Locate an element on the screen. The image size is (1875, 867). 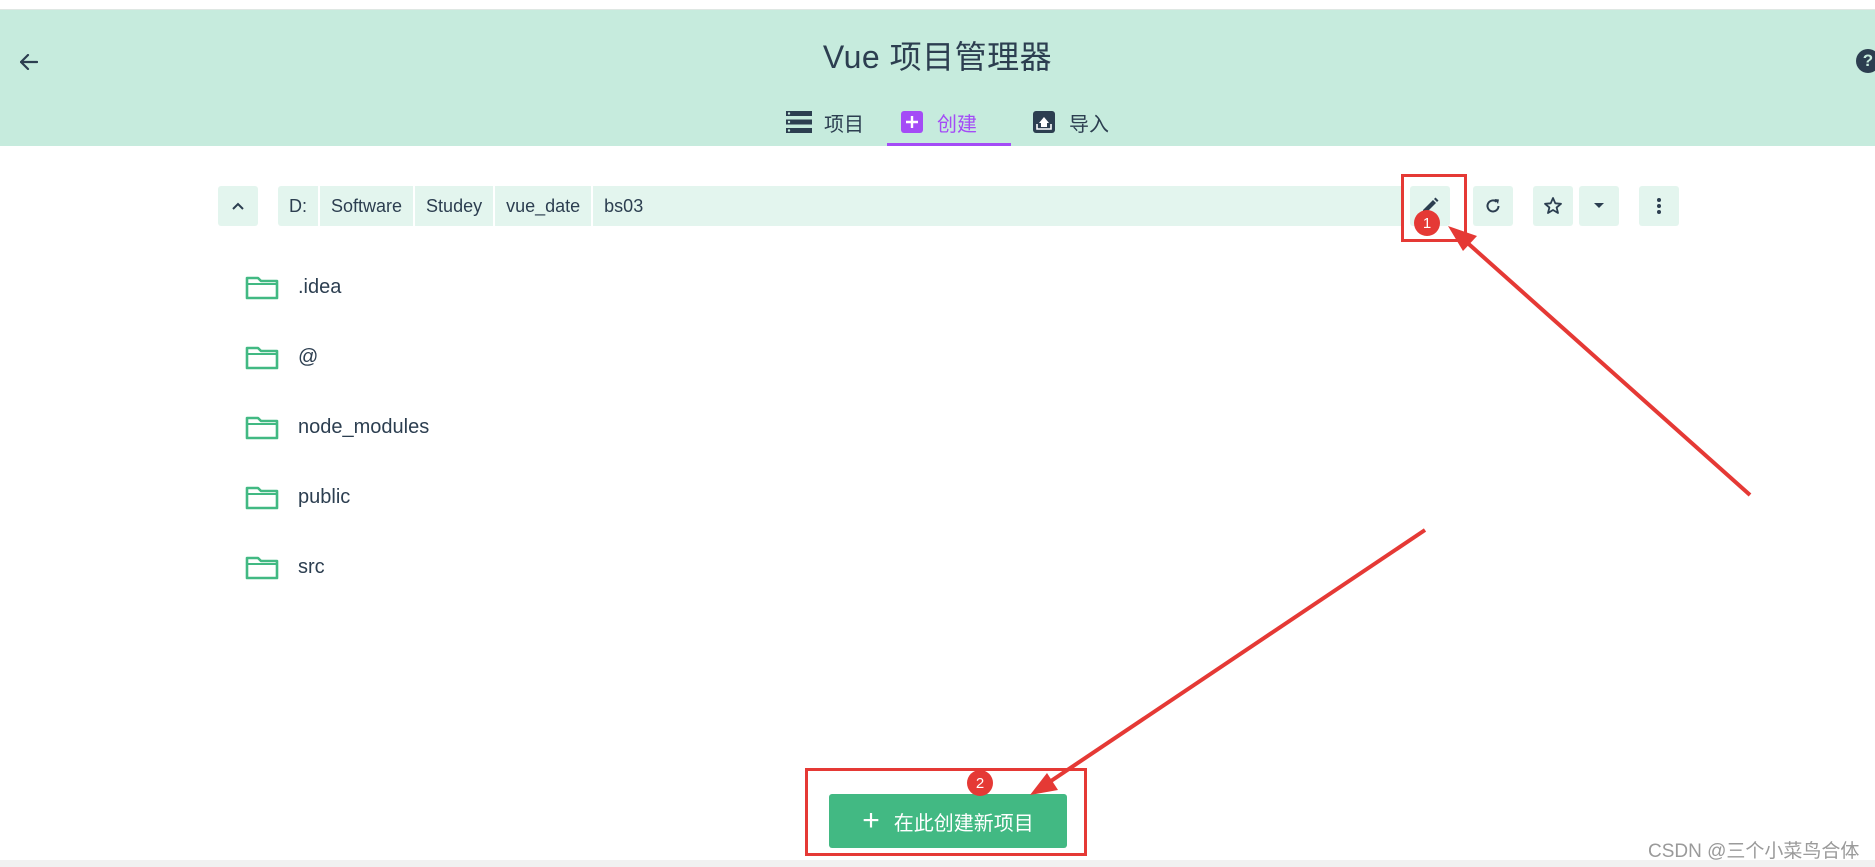
annotation-badge-2: 2 is located at coordinates (980, 783).